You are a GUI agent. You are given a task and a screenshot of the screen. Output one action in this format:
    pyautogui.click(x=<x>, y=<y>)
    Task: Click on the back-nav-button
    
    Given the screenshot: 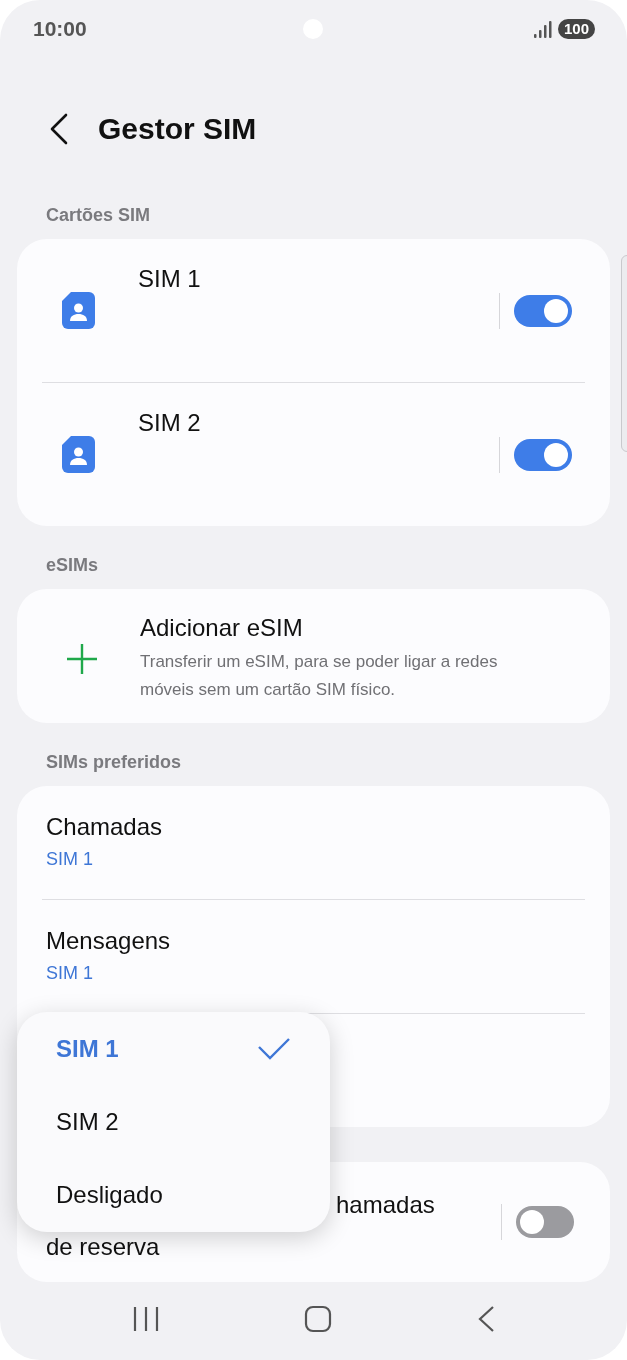 What is the action you would take?
    pyautogui.click(x=485, y=1319)
    